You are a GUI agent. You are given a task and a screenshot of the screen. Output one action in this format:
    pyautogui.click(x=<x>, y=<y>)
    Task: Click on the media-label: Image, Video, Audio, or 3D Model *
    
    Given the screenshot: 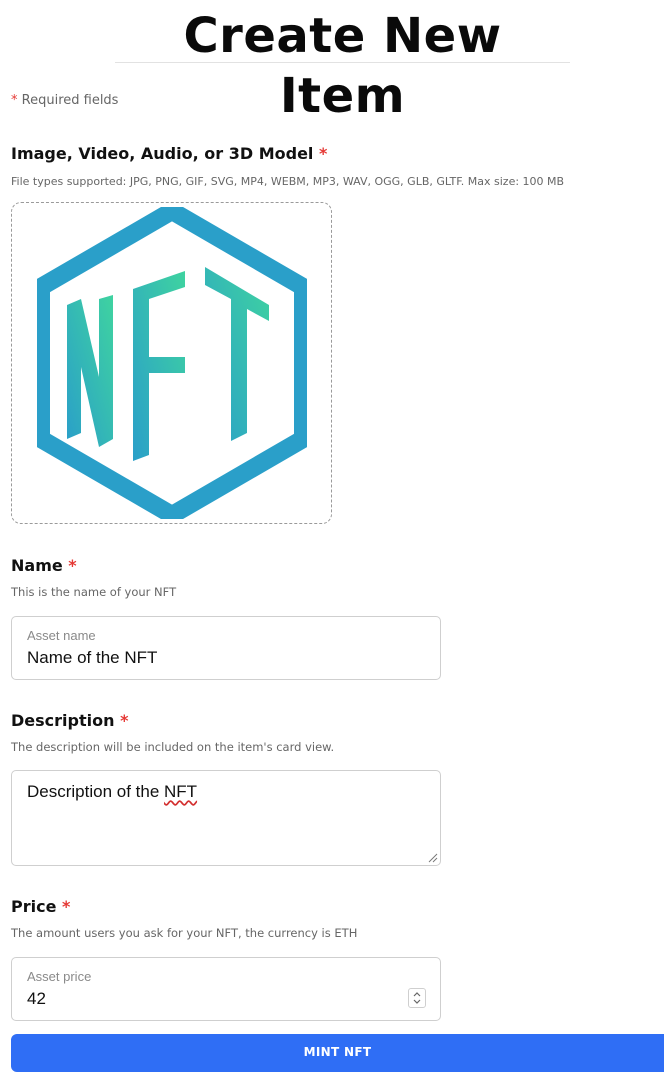 What is the action you would take?
    pyautogui.click(x=169, y=153)
    